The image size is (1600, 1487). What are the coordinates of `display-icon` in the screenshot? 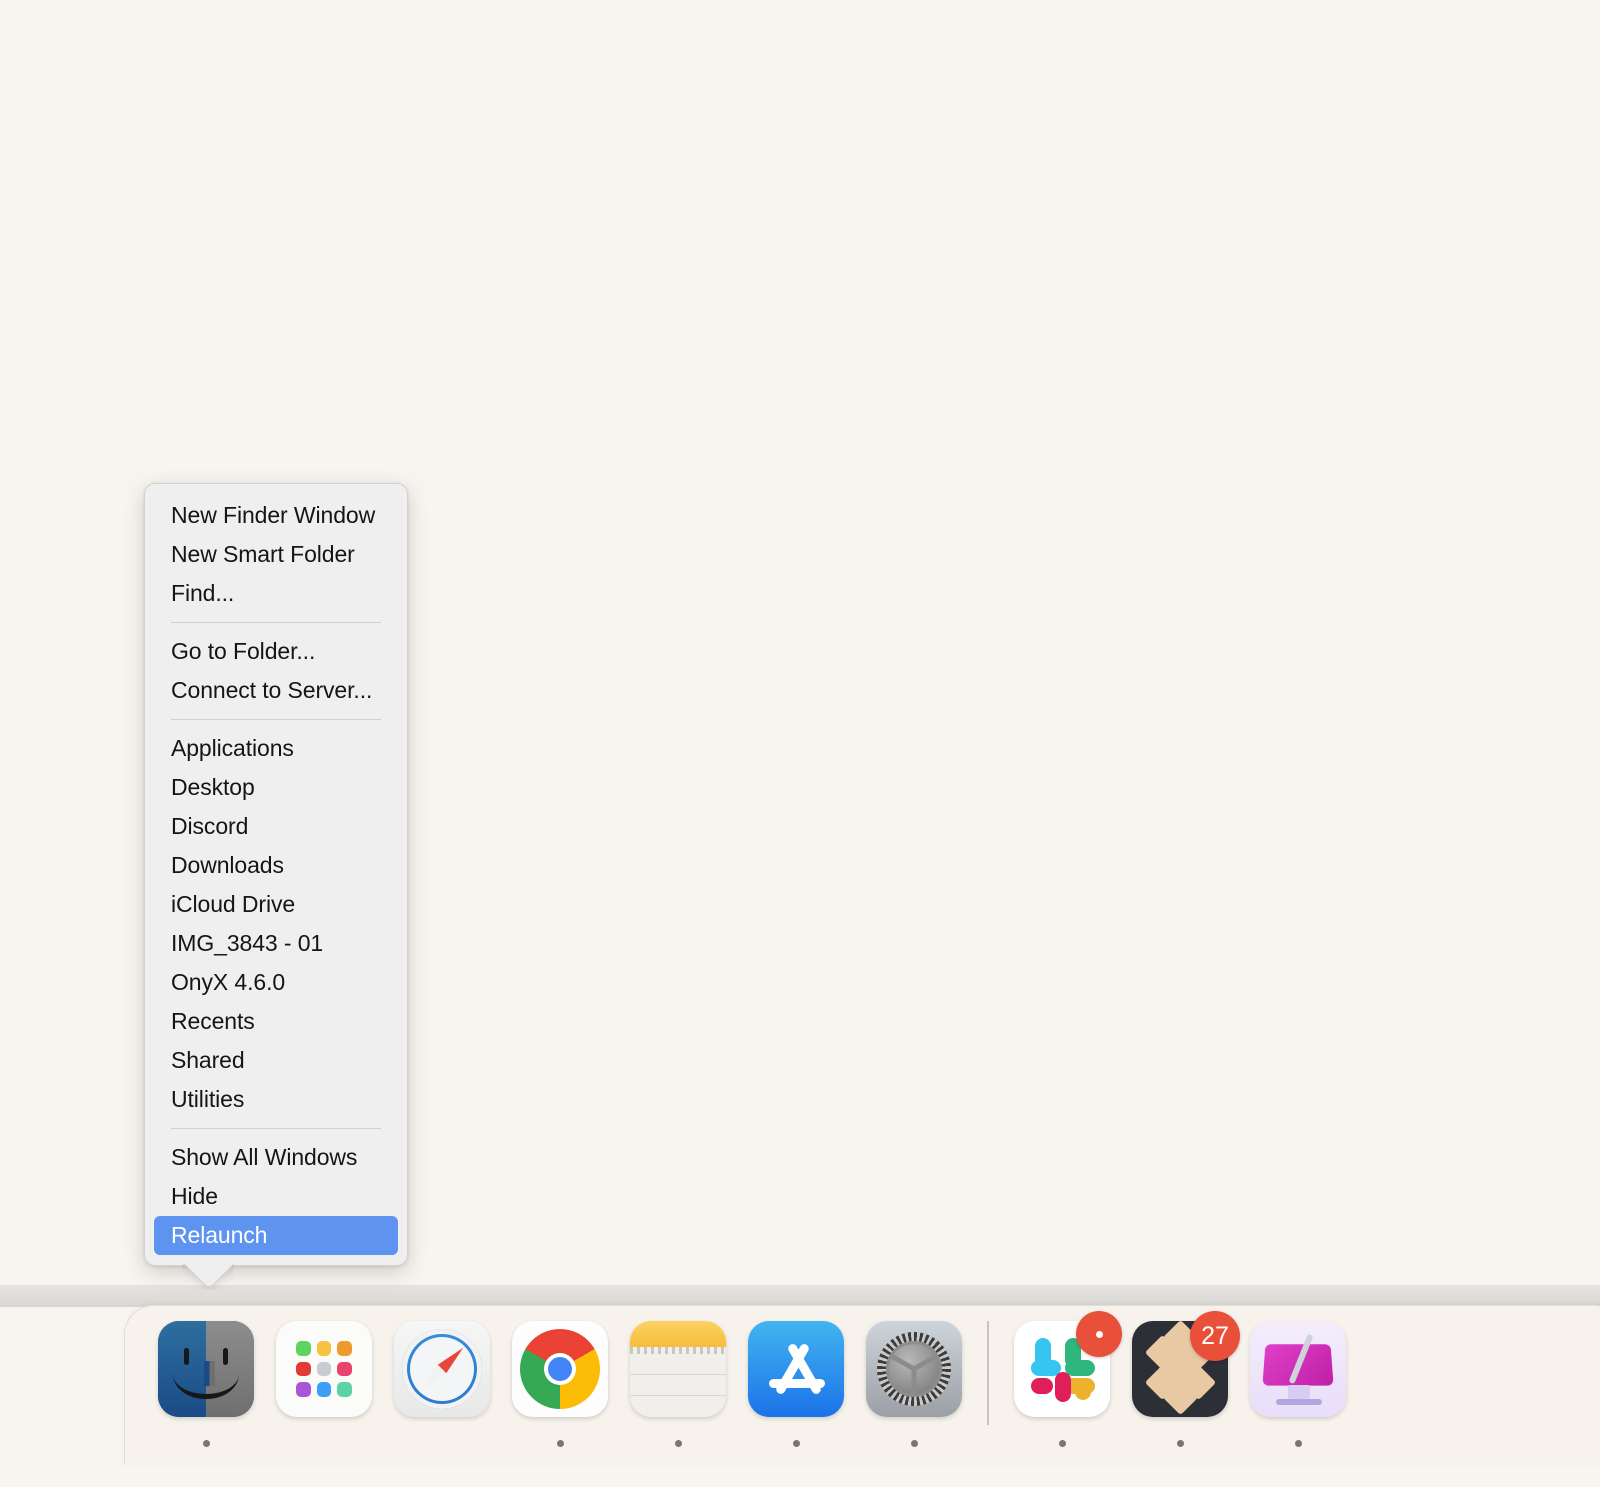 It's located at (1298, 1369).